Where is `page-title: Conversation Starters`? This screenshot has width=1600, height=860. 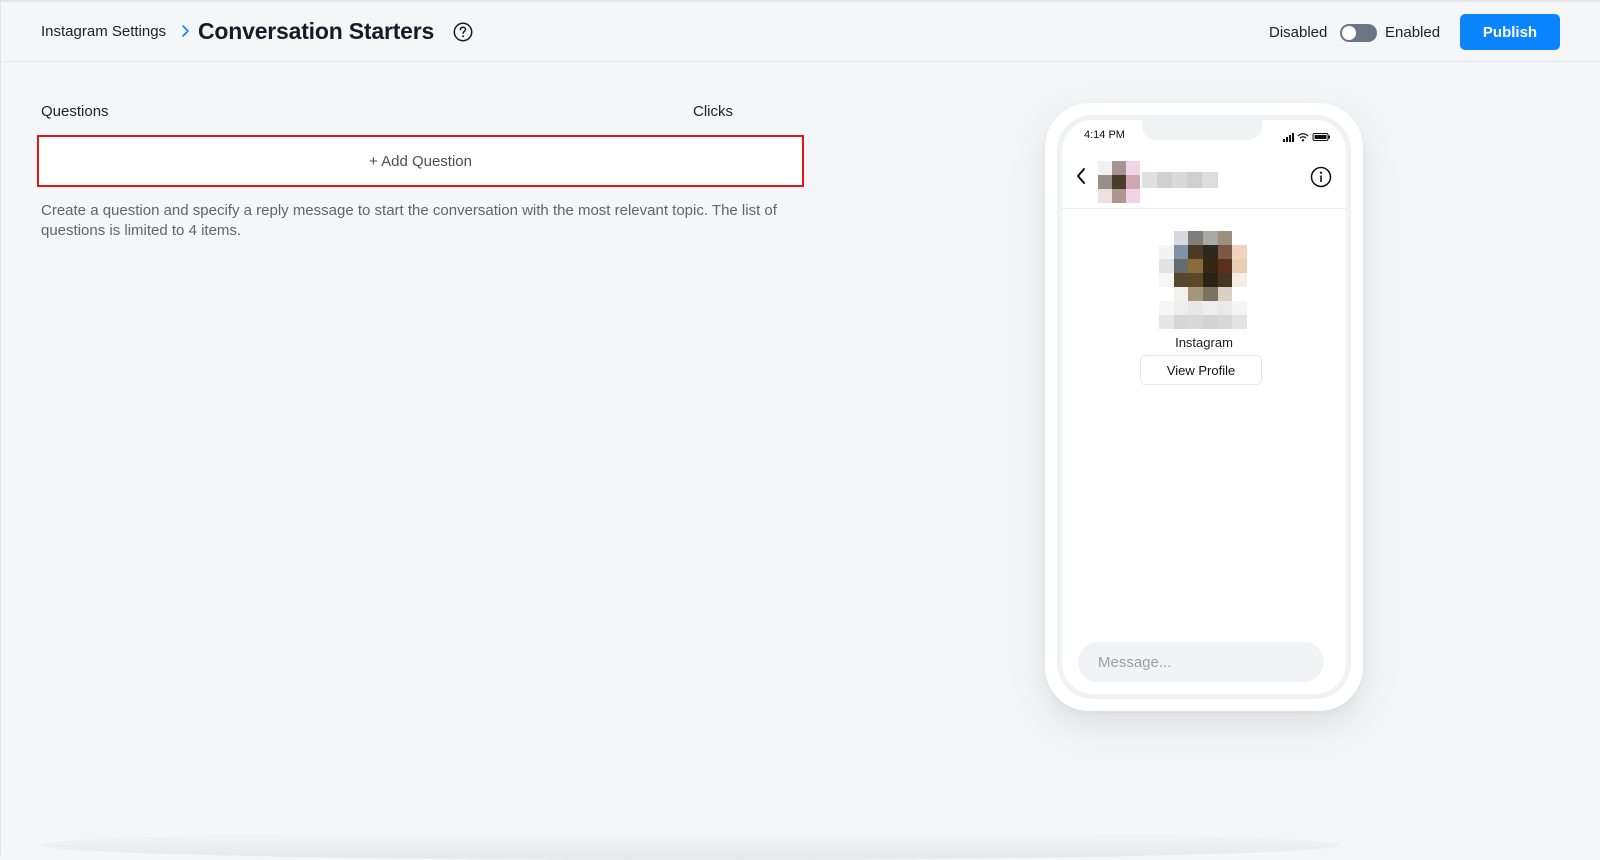 page-title: Conversation Starters is located at coordinates (316, 31).